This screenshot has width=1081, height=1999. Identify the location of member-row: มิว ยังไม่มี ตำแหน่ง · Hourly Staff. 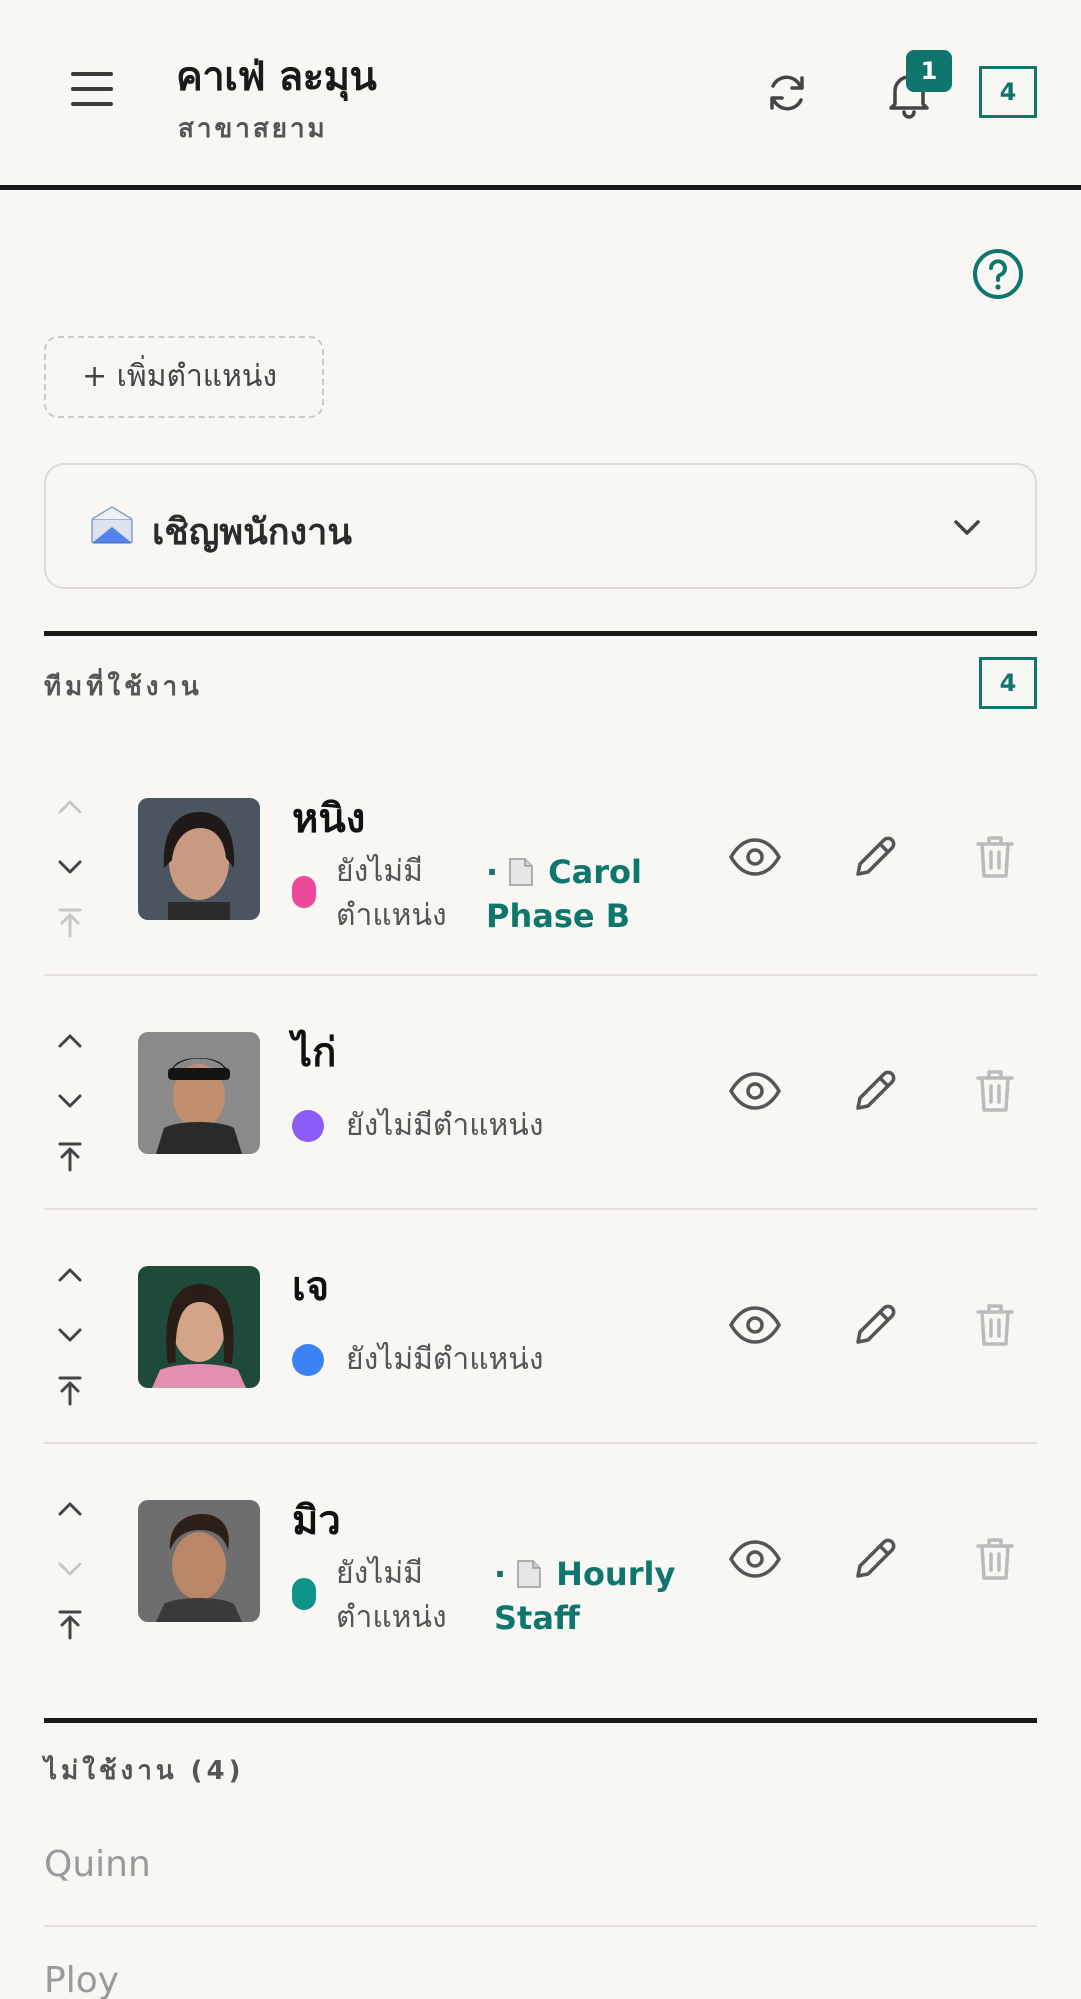
(540, 1561).